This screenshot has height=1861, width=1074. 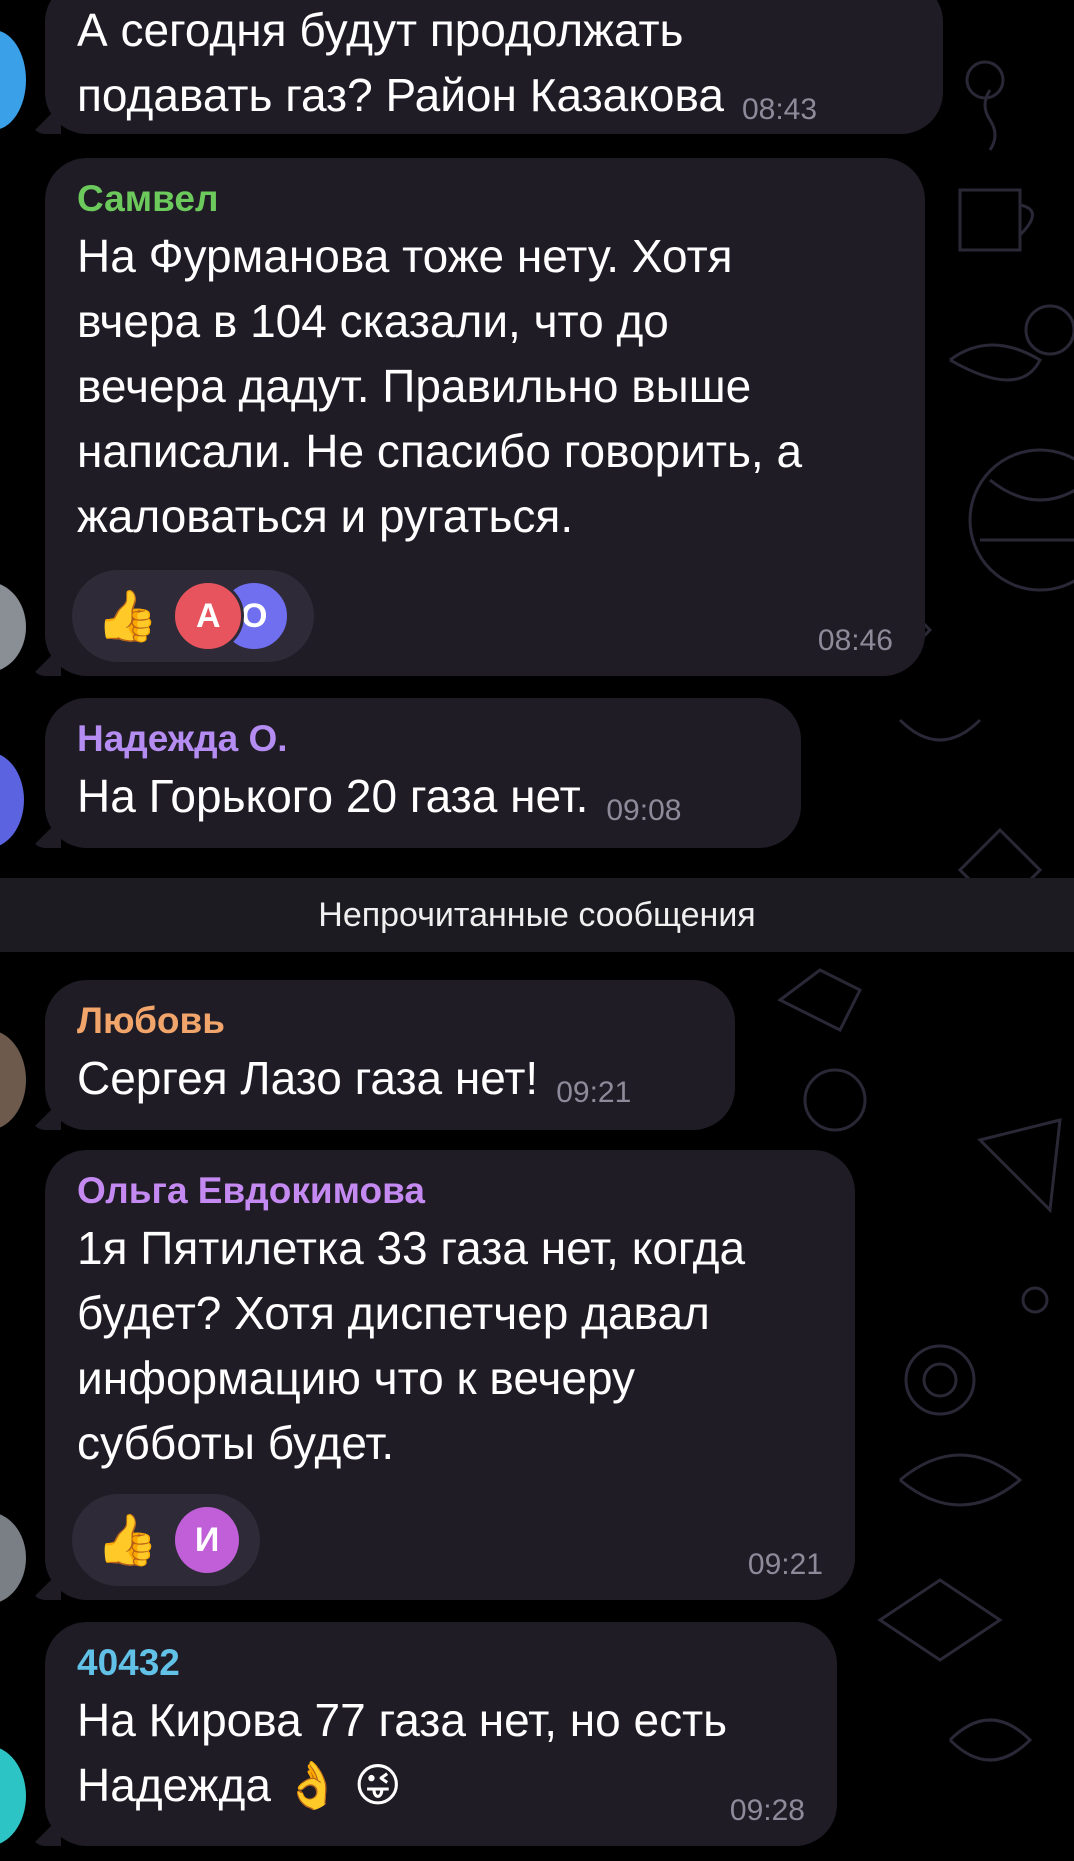 What do you see at coordinates (379, 798) in the screenshot?
I see `message-text: На Горького 20 газа нет. 09:08` at bounding box center [379, 798].